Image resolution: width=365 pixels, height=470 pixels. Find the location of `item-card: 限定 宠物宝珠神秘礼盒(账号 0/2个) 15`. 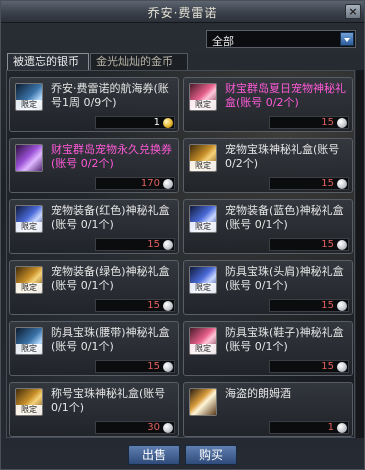

item-card: 限定 宠物宝珠神秘礼盒(账号 0/2个) 15 is located at coordinates (268, 165).